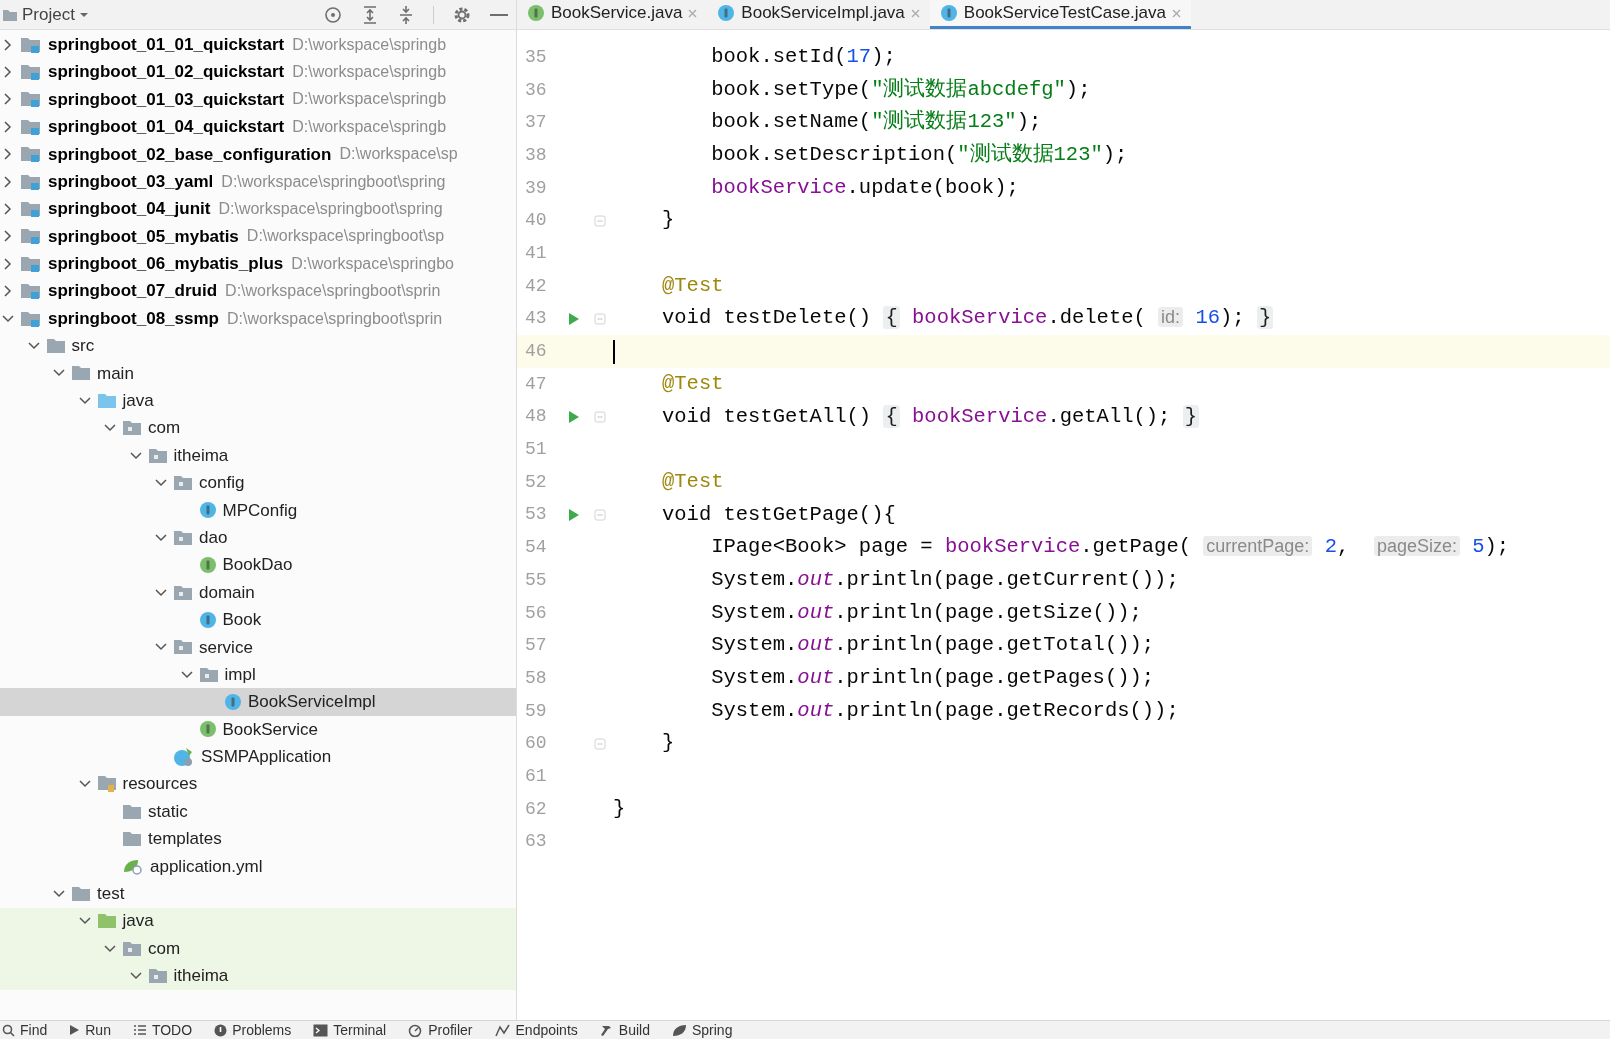 This screenshot has width=1610, height=1039. What do you see at coordinates (624, 1030) in the screenshot?
I see `tool-window-button: Build` at bounding box center [624, 1030].